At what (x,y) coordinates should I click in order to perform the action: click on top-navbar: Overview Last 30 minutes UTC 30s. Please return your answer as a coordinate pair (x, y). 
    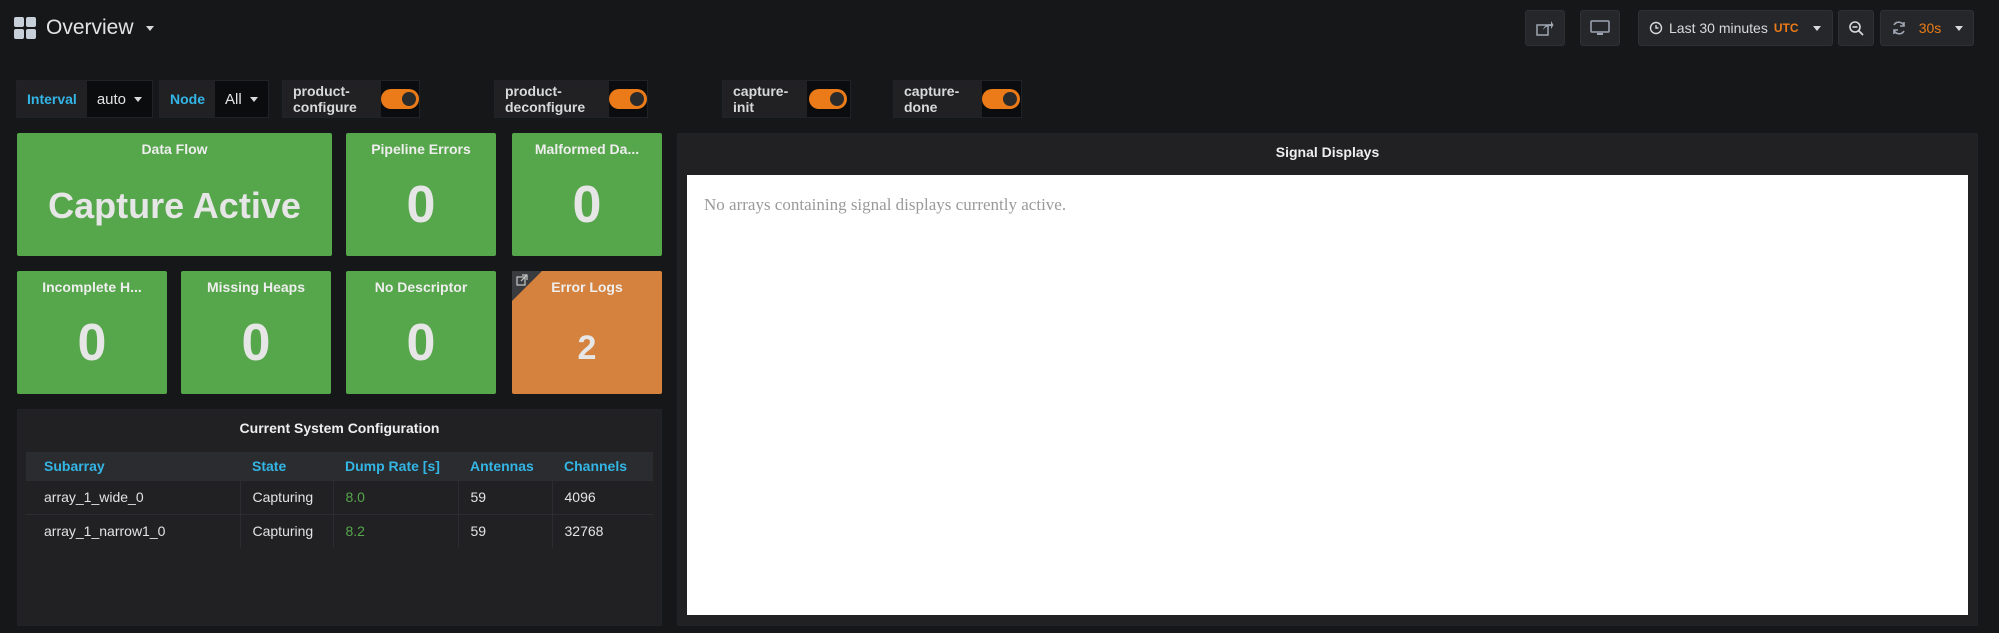
    Looking at the image, I should click on (999, 28).